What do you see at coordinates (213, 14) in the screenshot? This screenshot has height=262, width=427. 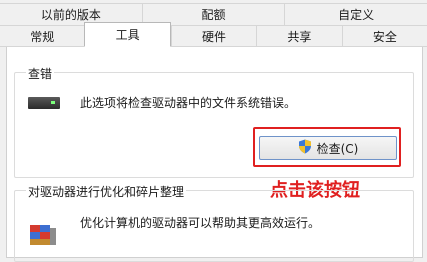 I see `tab-row-top: 以前的版本 配额 自定义` at bounding box center [213, 14].